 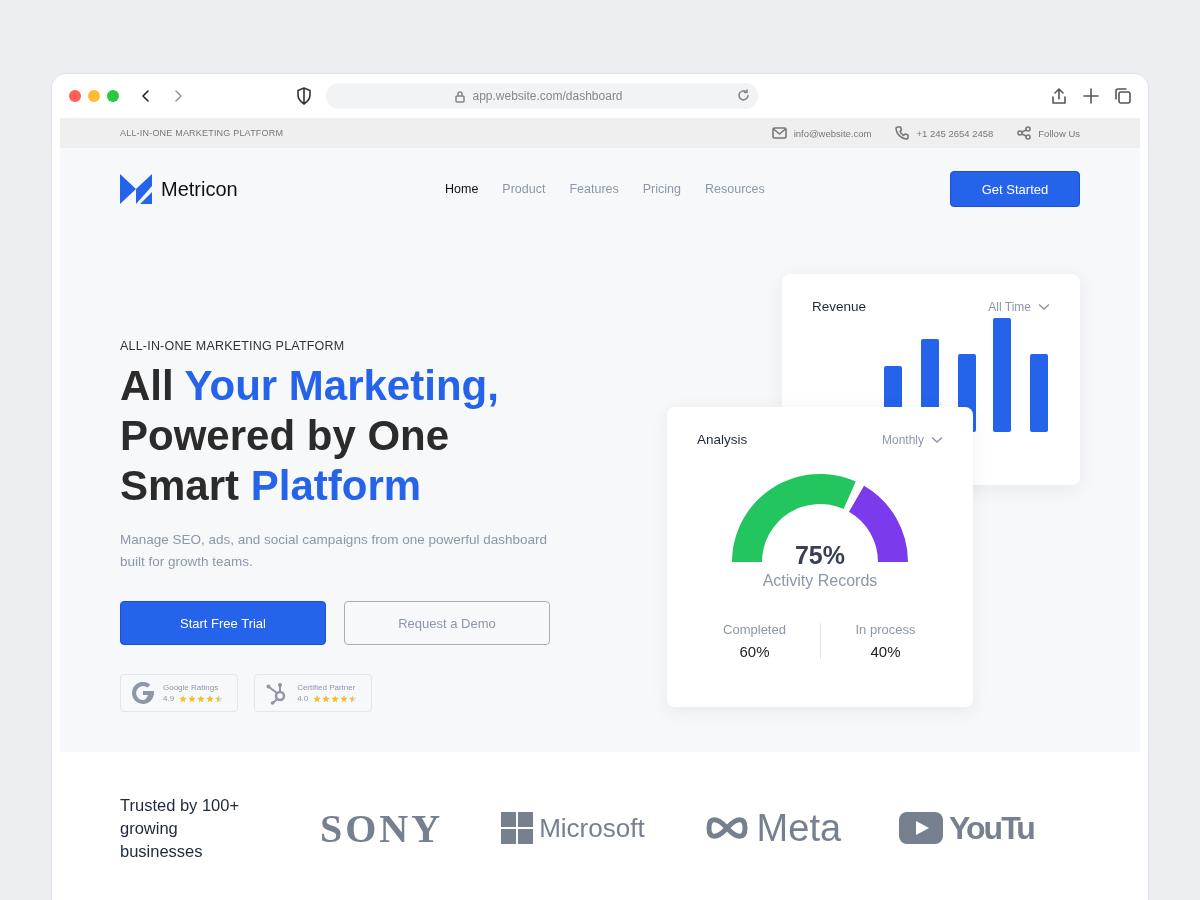 What do you see at coordinates (885, 651) in the screenshot?
I see `stat-value: 40%` at bounding box center [885, 651].